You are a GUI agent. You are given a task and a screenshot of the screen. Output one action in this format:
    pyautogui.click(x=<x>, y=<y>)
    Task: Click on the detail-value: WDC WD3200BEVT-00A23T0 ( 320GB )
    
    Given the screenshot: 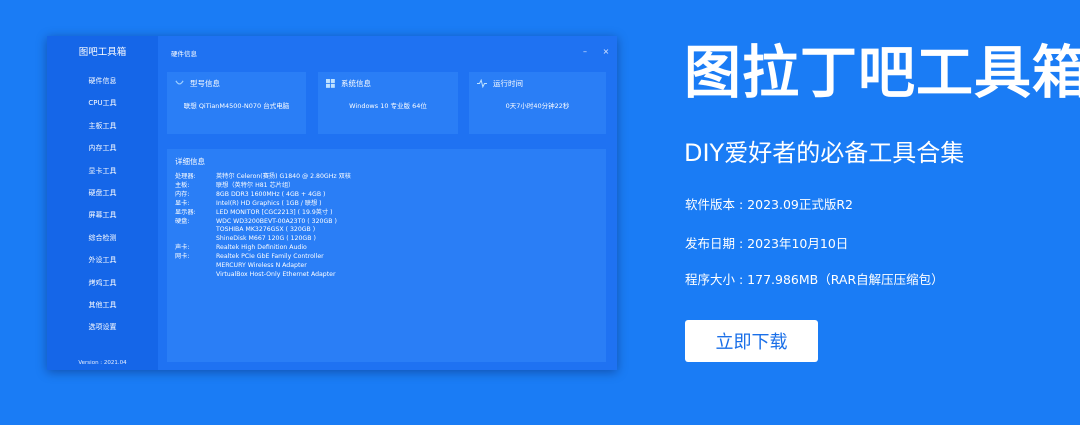 What is the action you would take?
    pyautogui.click(x=276, y=221)
    